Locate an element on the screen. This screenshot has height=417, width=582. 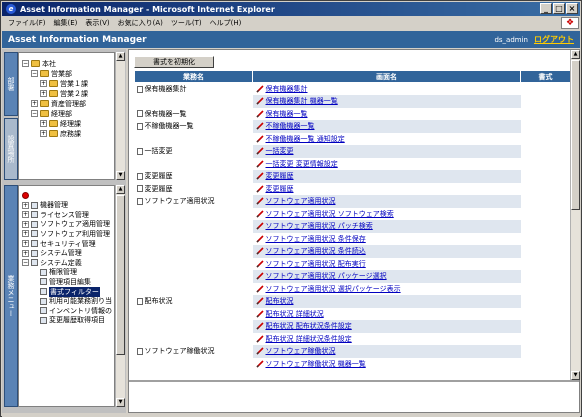
tree2-scrollbar: ▲ ▼ is located at coordinates (120, 296).